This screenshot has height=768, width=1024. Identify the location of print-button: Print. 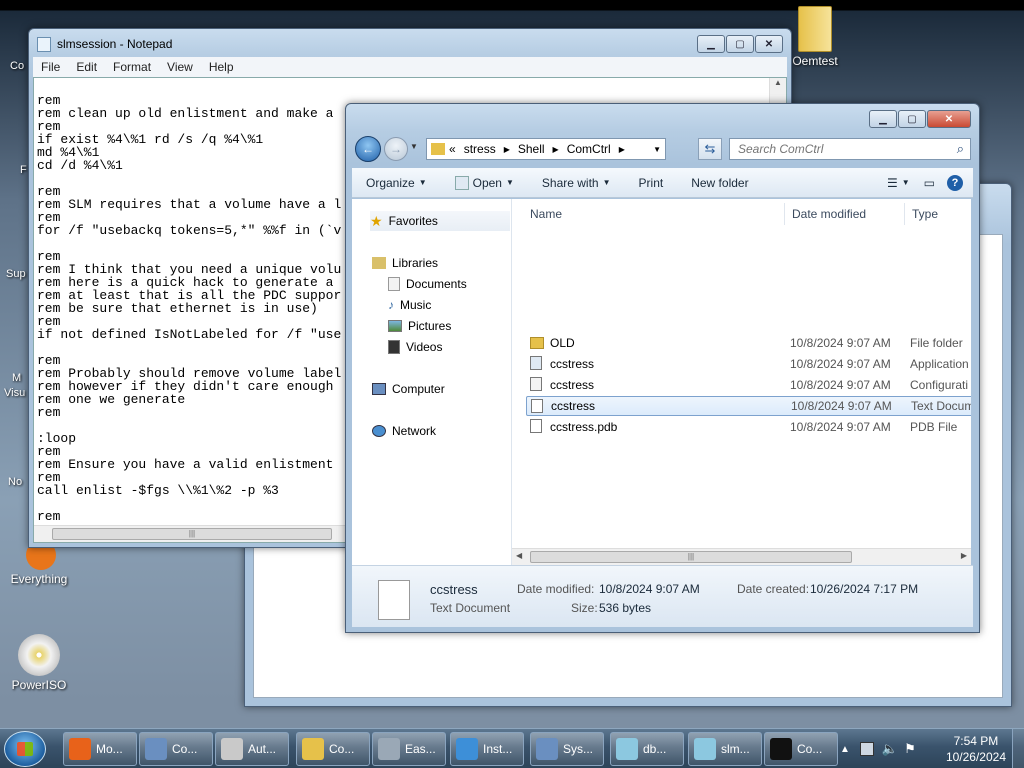
(651, 183).